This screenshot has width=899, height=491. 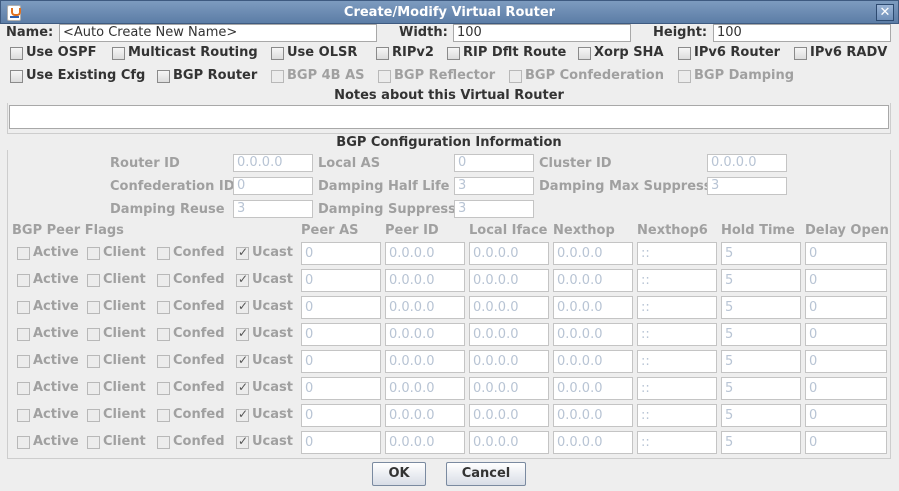 What do you see at coordinates (118, 53) in the screenshot?
I see `multicast-routing-checkbox` at bounding box center [118, 53].